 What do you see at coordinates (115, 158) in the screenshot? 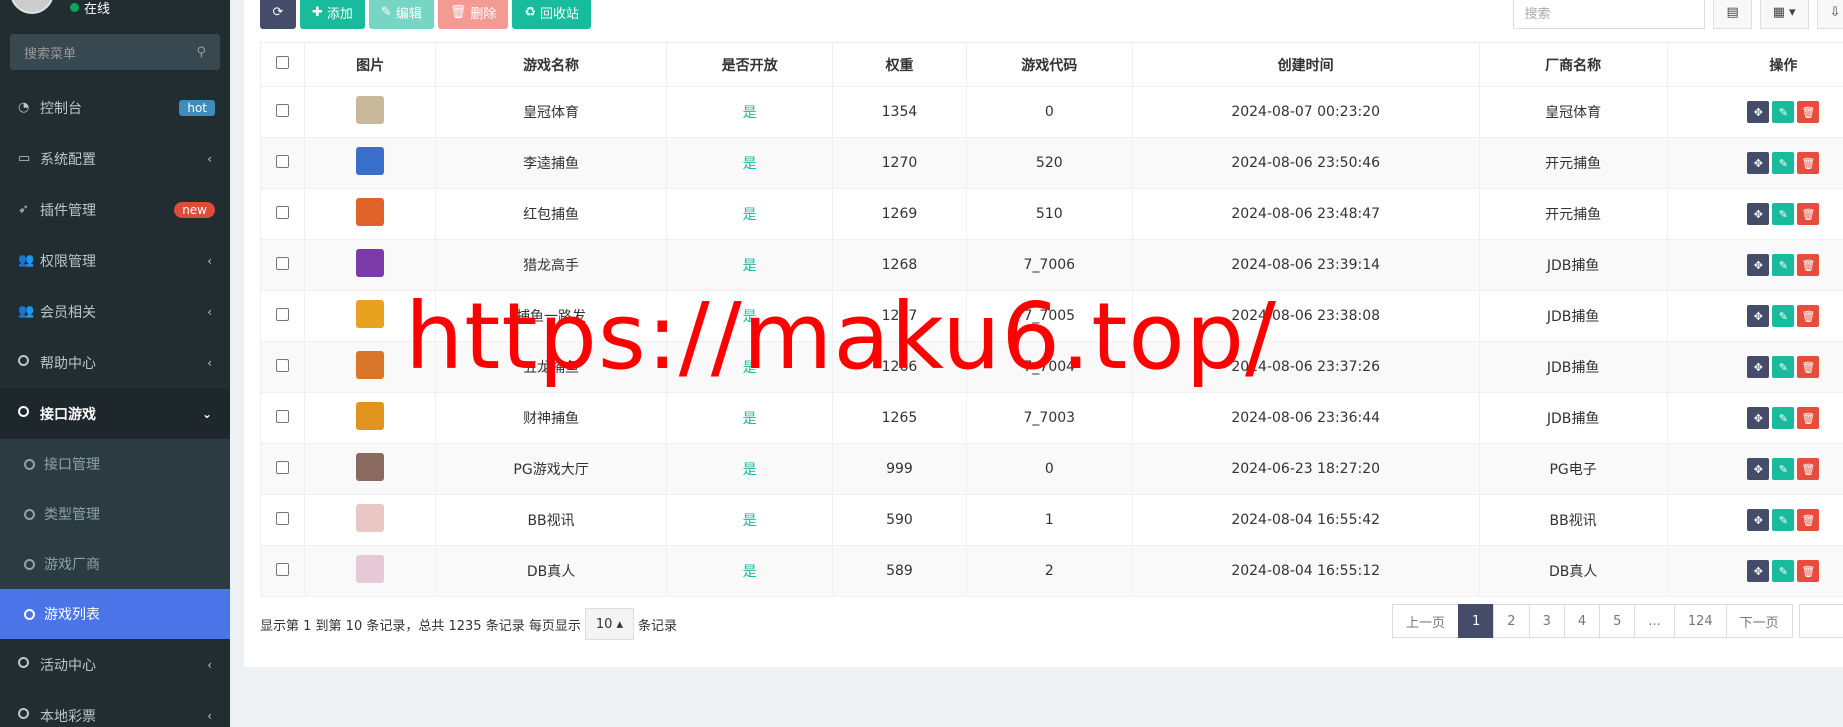
I see `sidebar-item-system-config: ▭ 系统配置 ‹` at bounding box center [115, 158].